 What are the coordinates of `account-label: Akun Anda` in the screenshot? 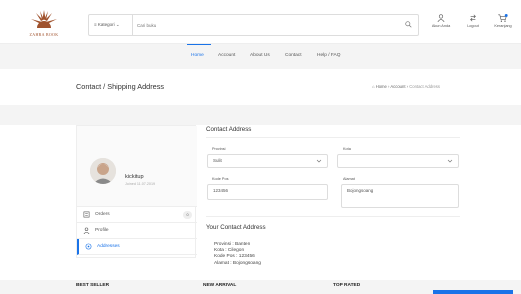 It's located at (441, 26).